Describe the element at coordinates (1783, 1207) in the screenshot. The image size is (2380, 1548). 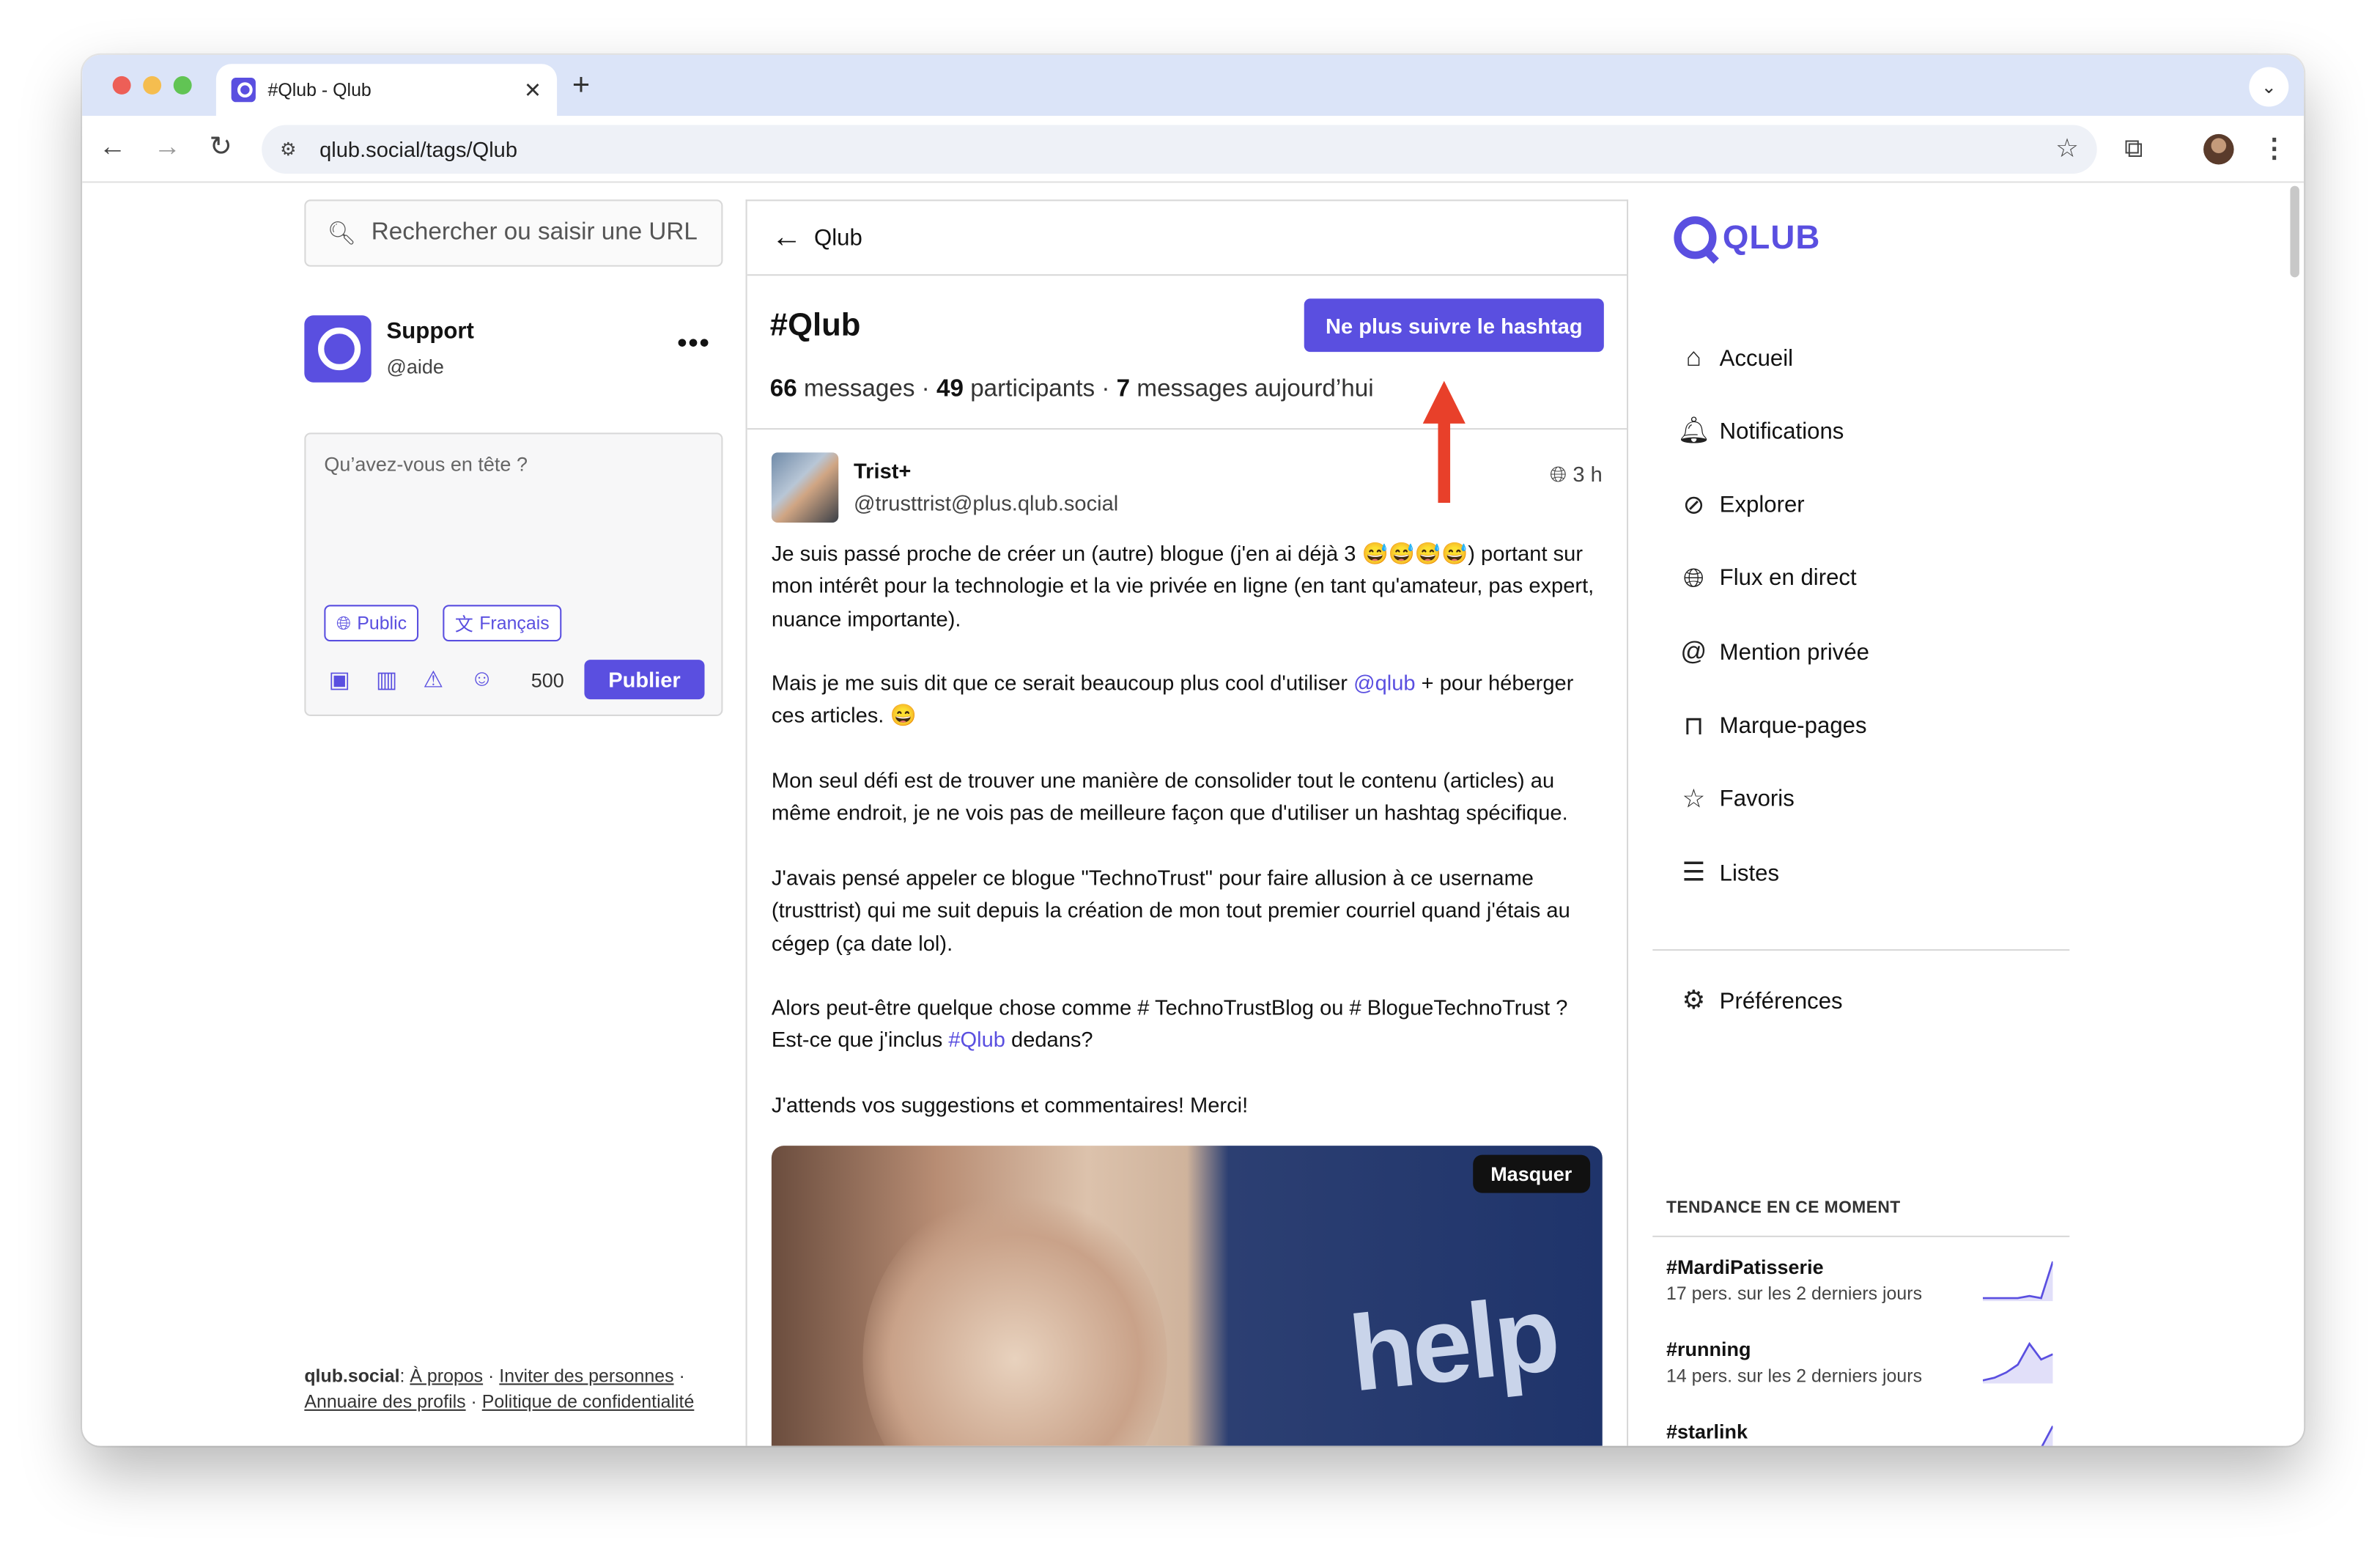
I see `trending-title: TENDANCE EN CE MOMENT` at that location.